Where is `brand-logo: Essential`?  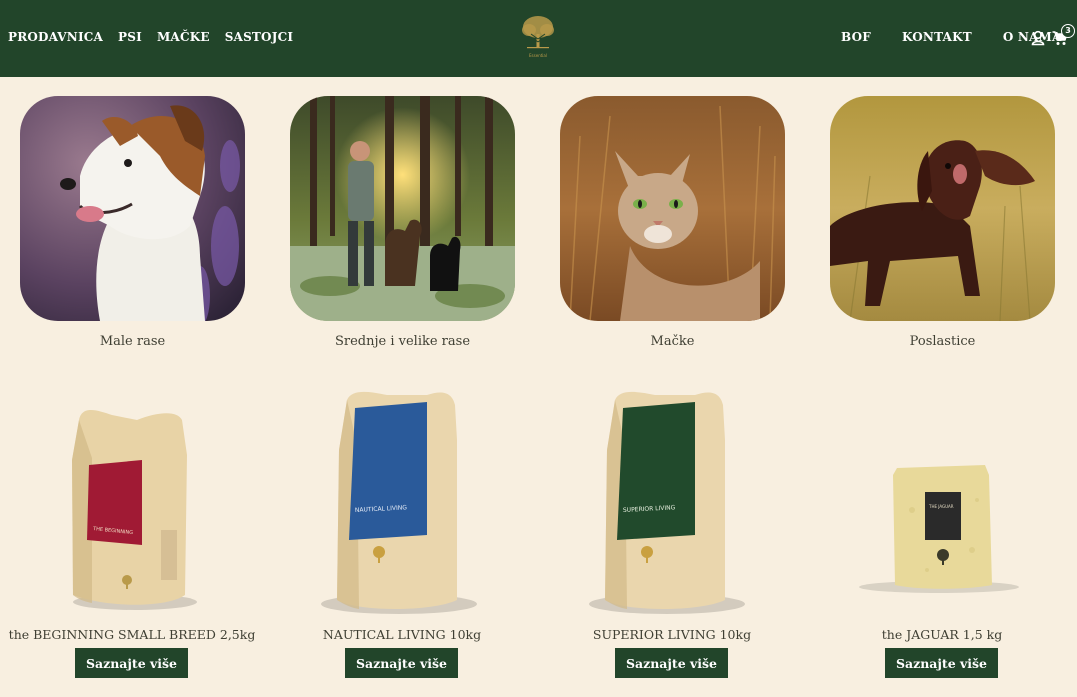 brand-logo: Essential is located at coordinates (538, 38).